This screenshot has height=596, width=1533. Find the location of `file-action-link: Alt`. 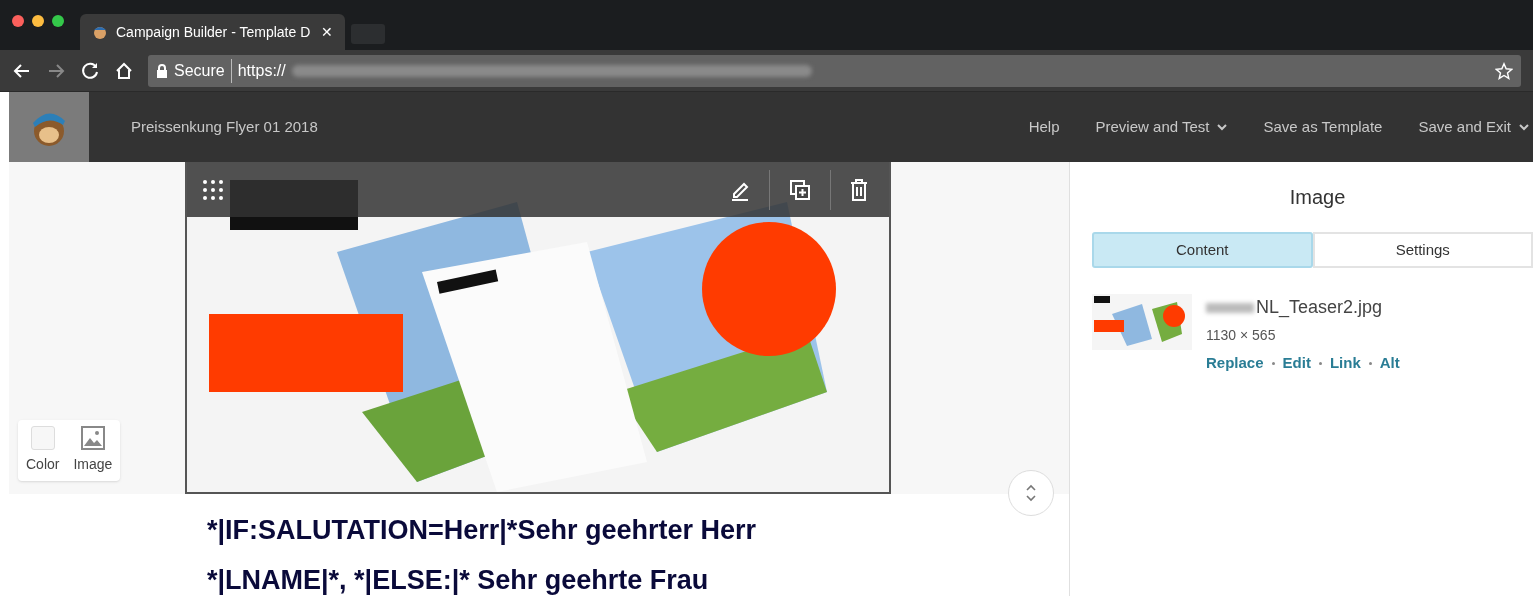

file-action-link: Alt is located at coordinates (1389, 363).